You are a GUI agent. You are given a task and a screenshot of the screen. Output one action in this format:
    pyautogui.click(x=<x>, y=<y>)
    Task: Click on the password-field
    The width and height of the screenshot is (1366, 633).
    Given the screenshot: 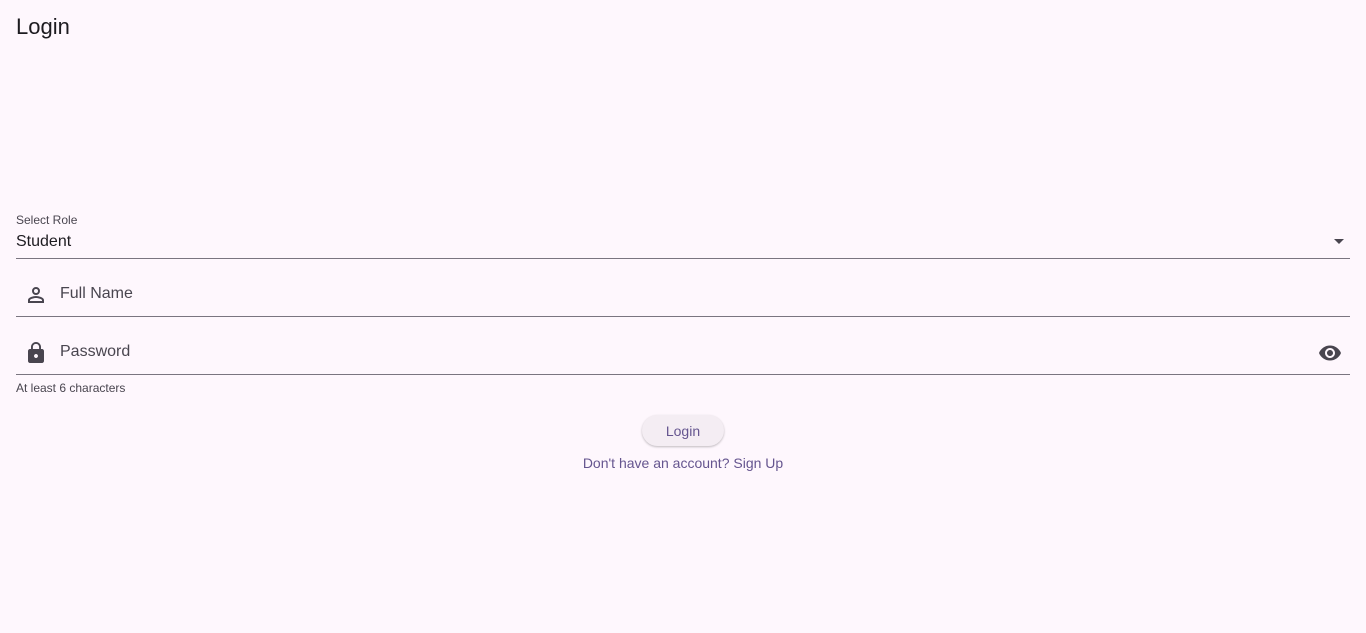 What is the action you would take?
    pyautogui.click(x=683, y=346)
    